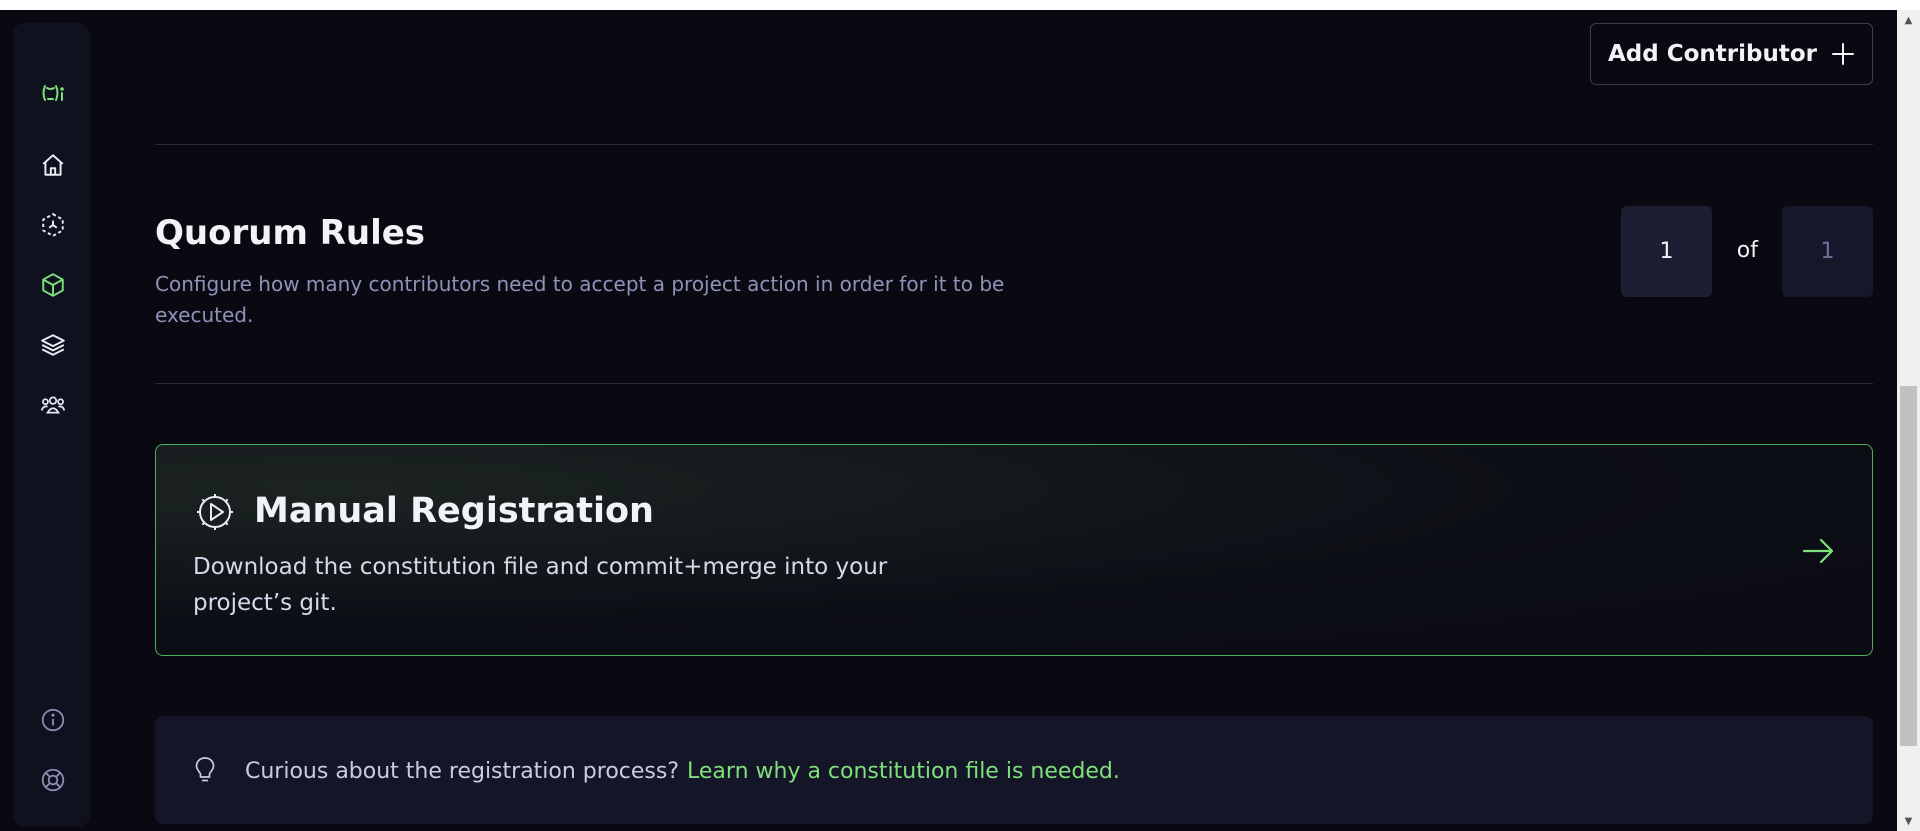 The height and width of the screenshot is (831, 1920). Describe the element at coordinates (1712, 54) in the screenshot. I see `add-contributor-label: Add Contributor` at that location.